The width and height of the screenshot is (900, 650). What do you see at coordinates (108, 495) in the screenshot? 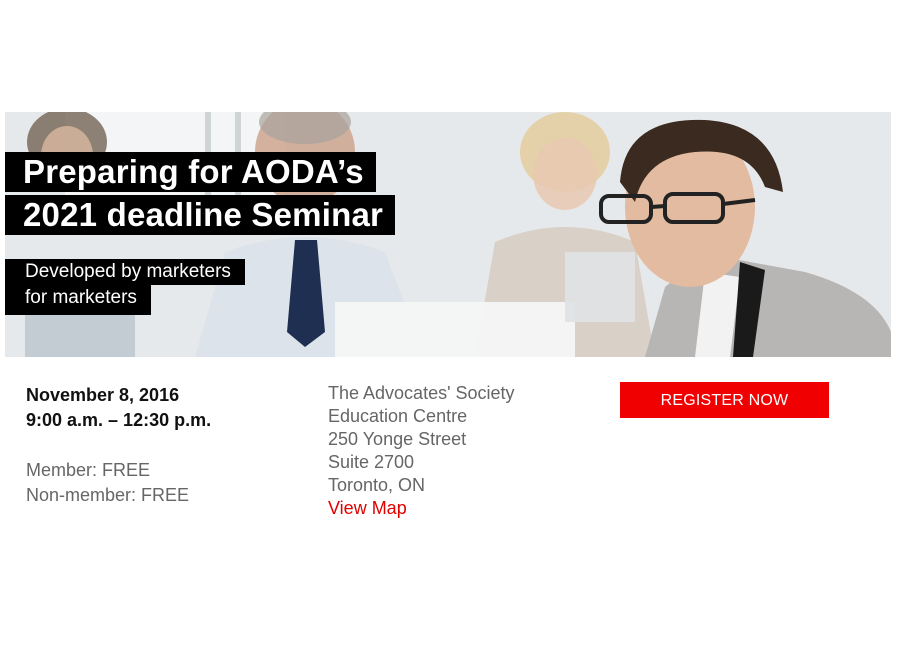
I see `nonmember-price: Non-member: FREE` at bounding box center [108, 495].